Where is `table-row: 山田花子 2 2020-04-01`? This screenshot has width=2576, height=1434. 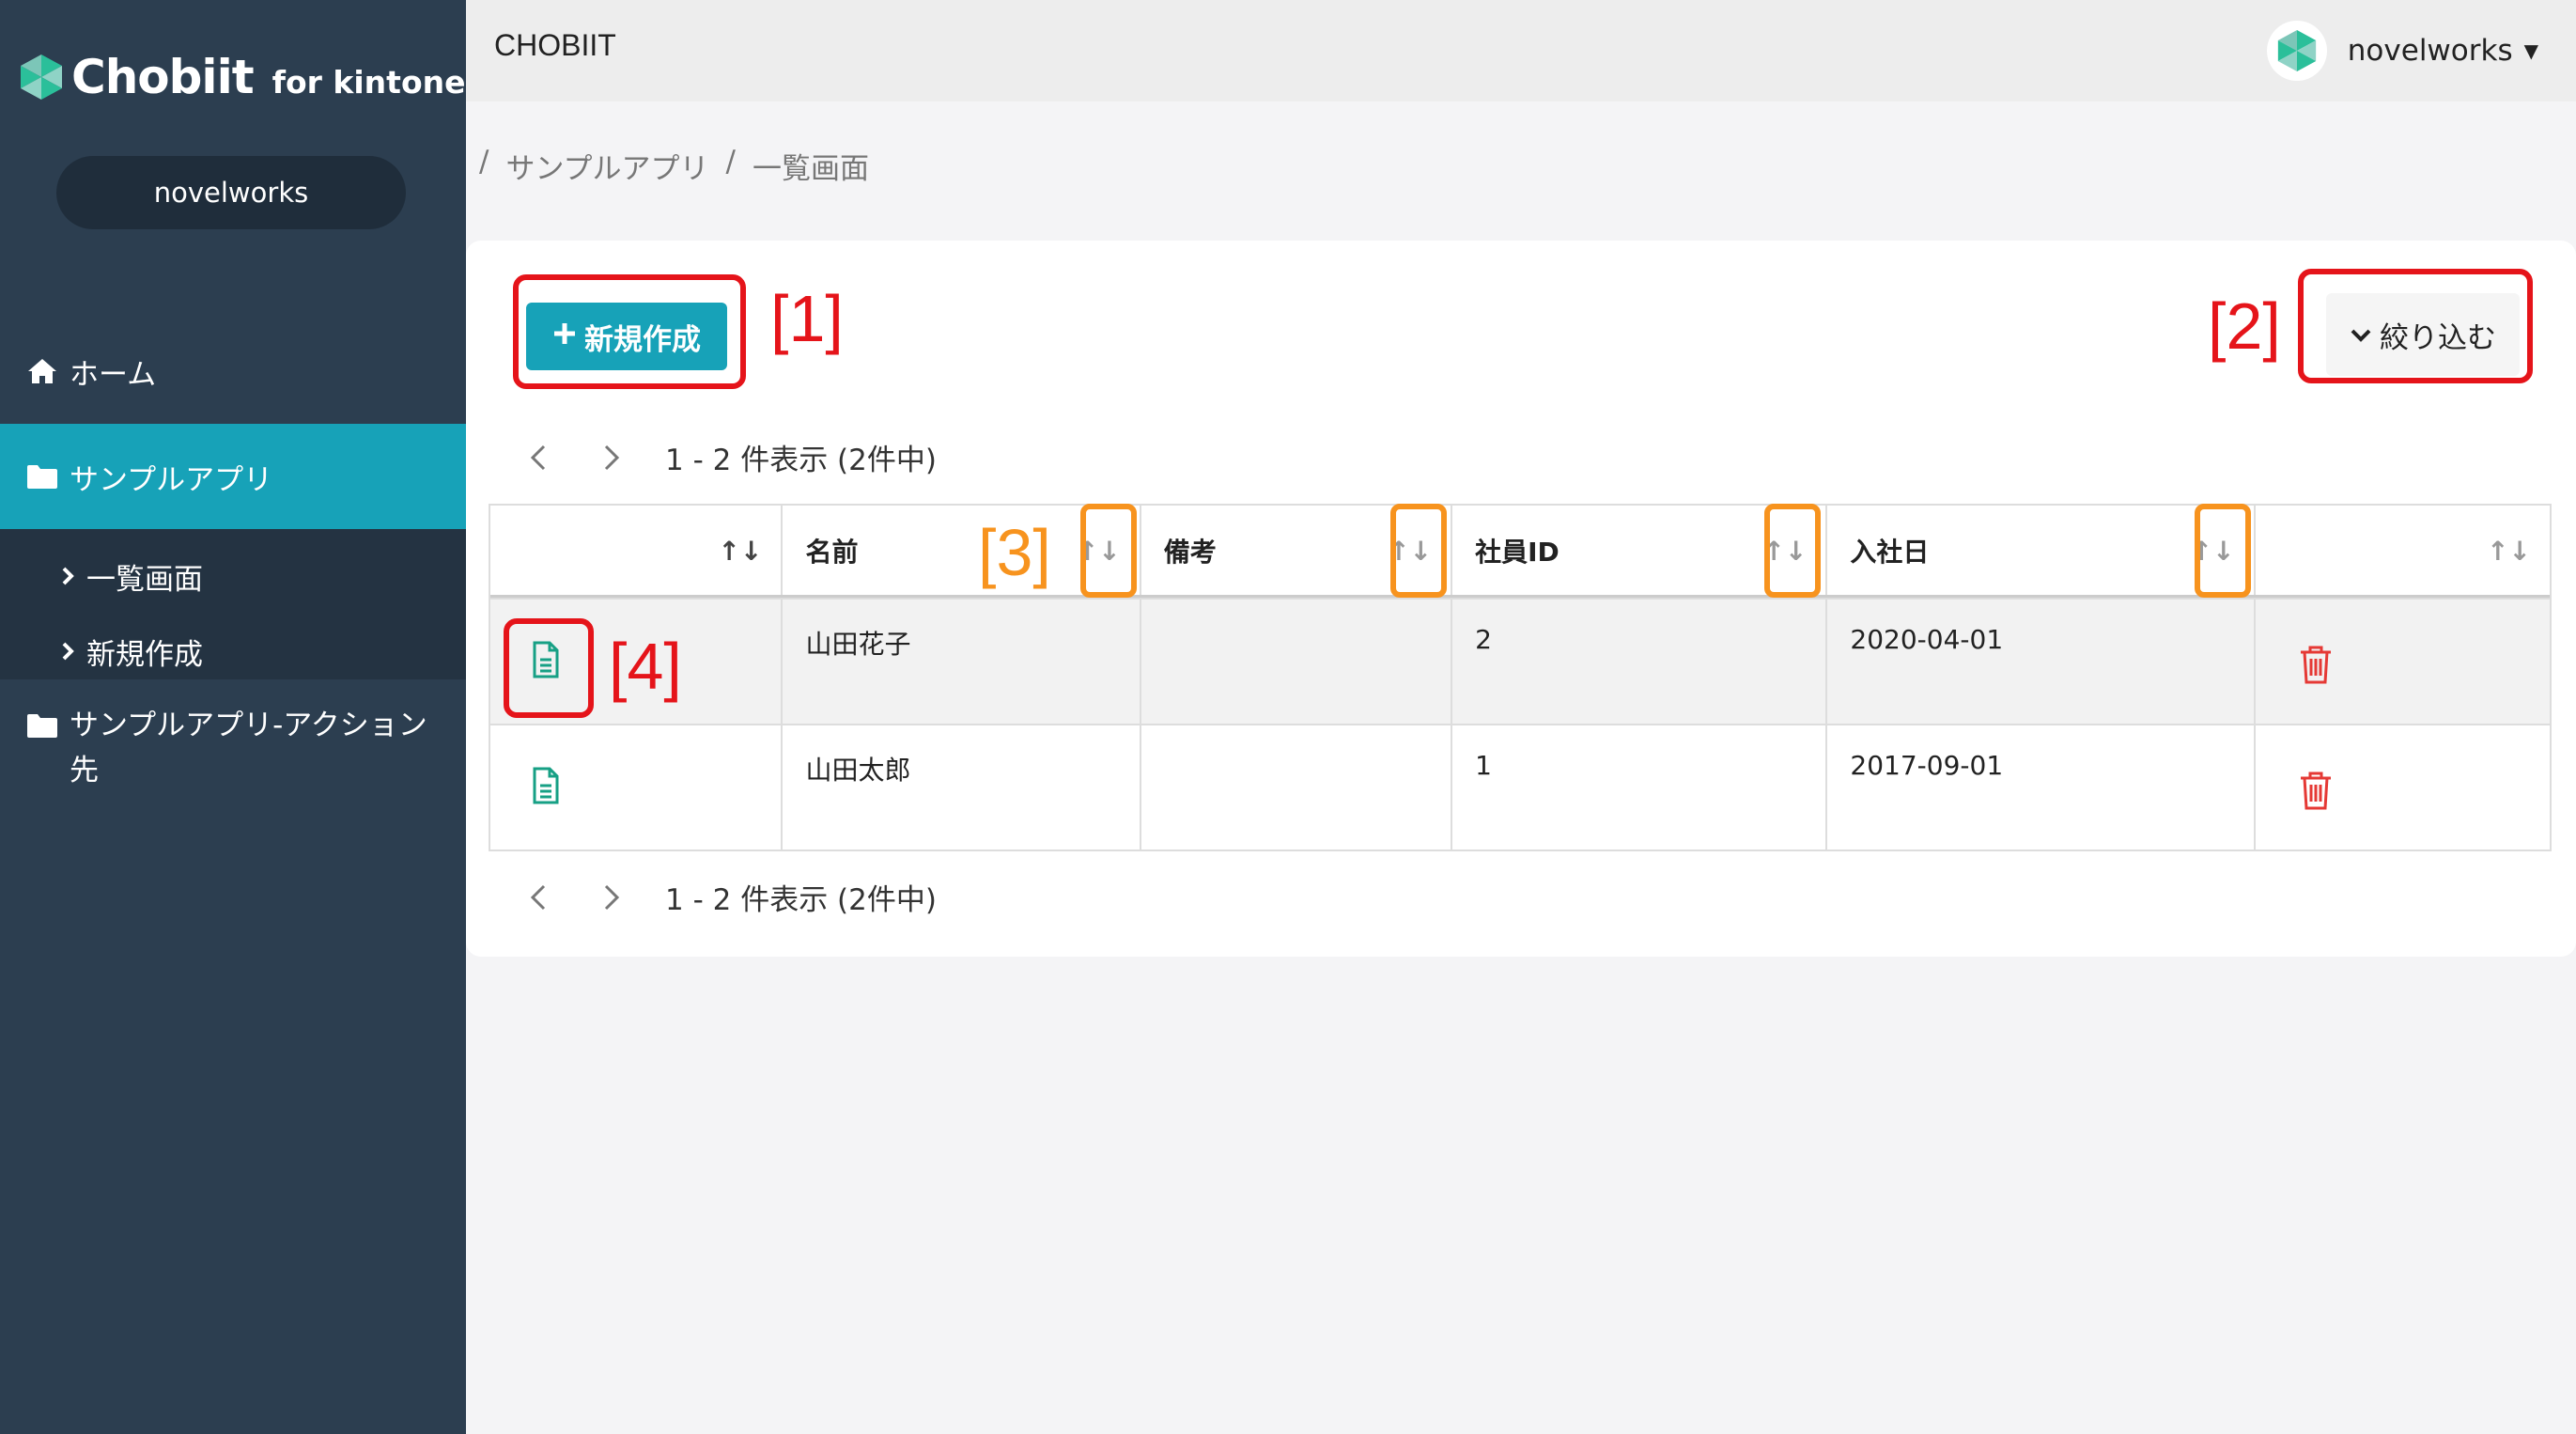 table-row: 山田花子 2 2020-04-01 is located at coordinates (1520, 661).